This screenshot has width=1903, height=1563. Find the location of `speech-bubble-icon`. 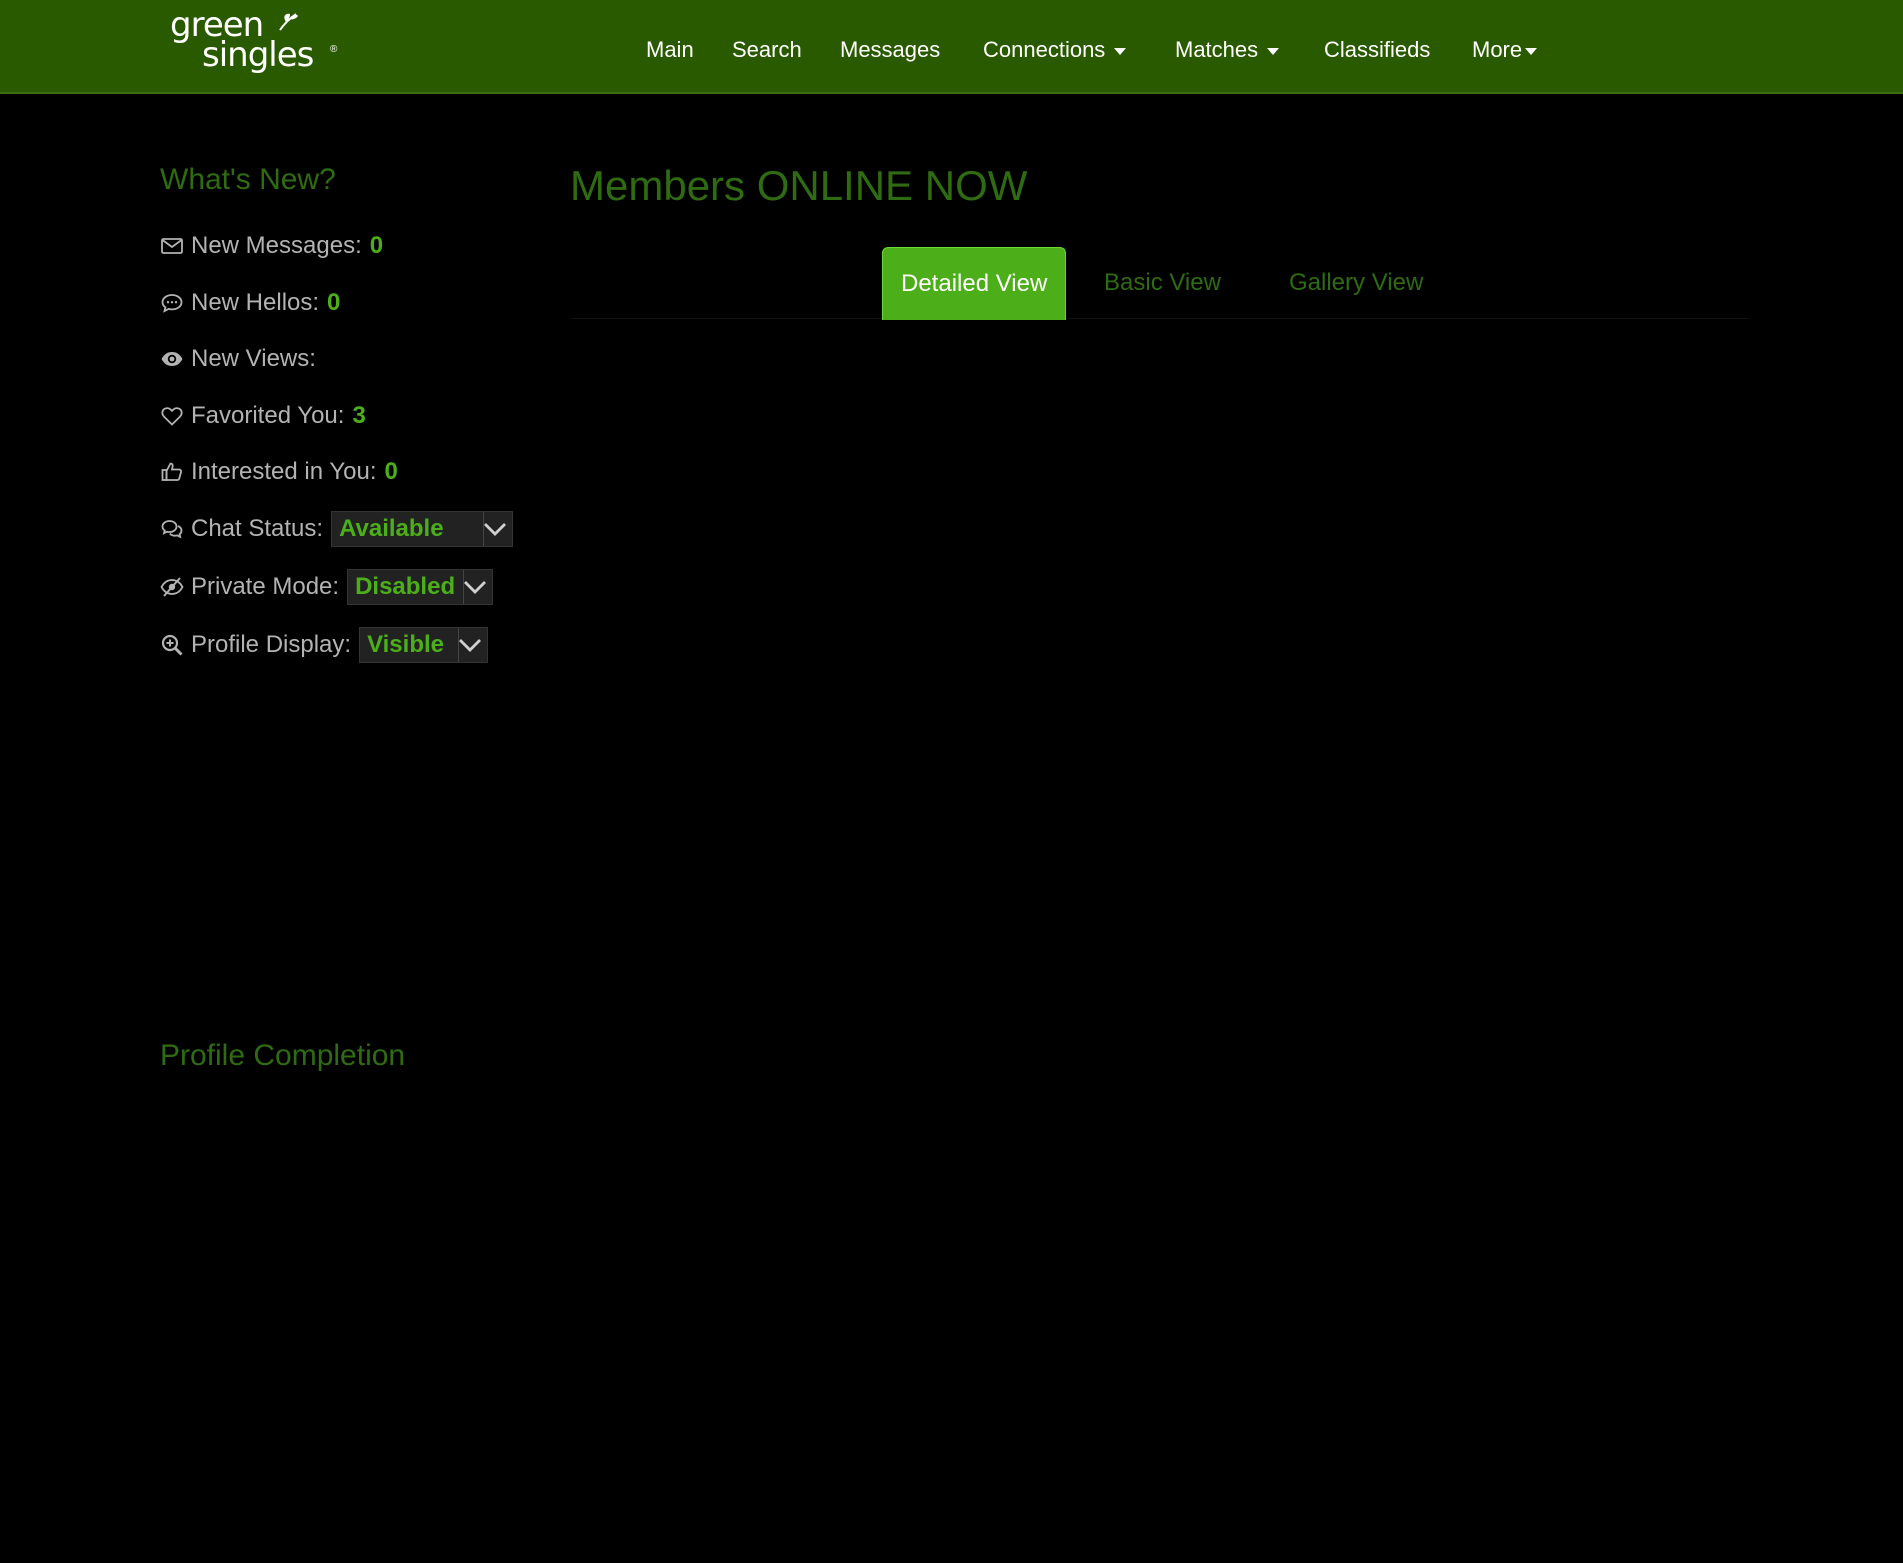

speech-bubble-icon is located at coordinates (172, 303).